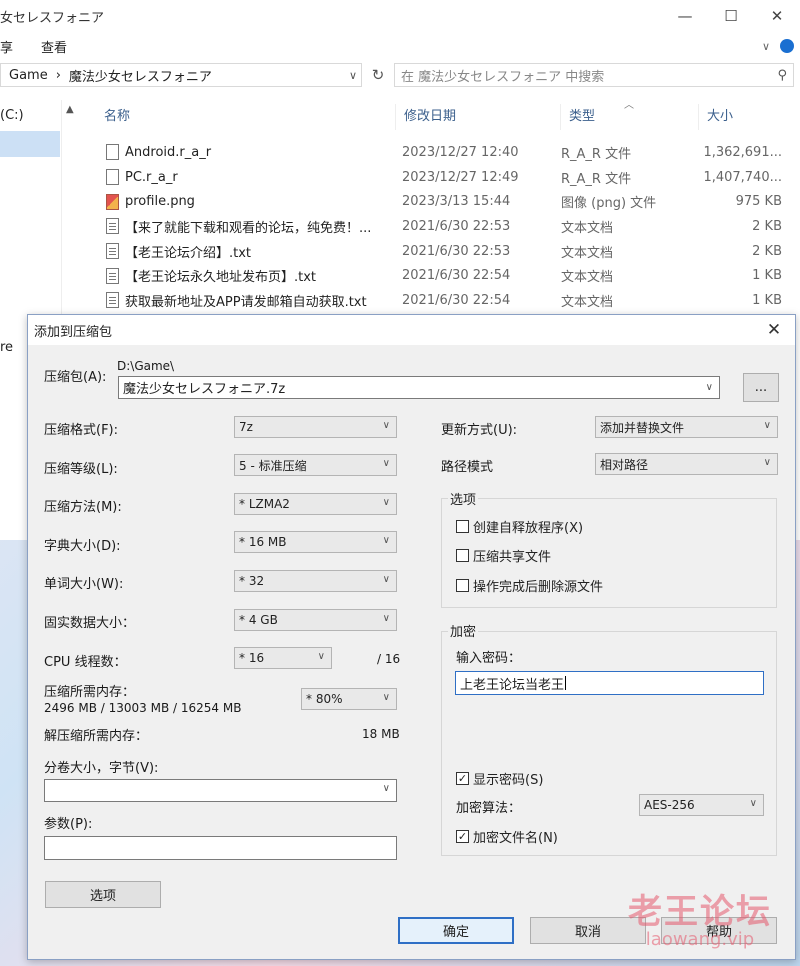 The height and width of the screenshot is (966, 800). Describe the element at coordinates (30, 111) in the screenshot. I see `nav-item-drive-c: (C:)` at that location.